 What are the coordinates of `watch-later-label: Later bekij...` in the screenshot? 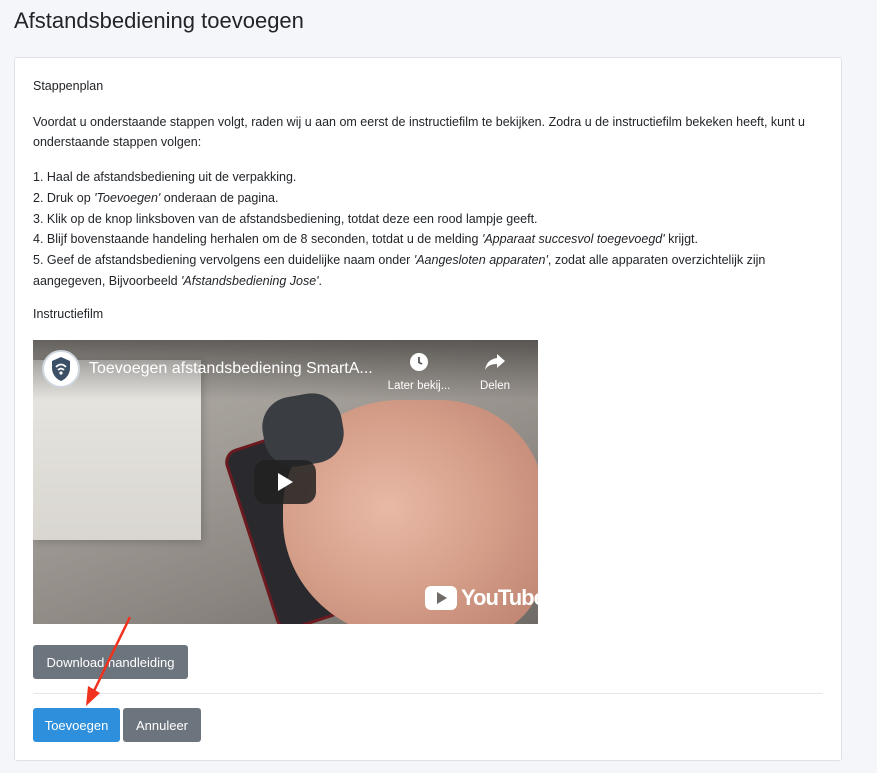 It's located at (419, 386).